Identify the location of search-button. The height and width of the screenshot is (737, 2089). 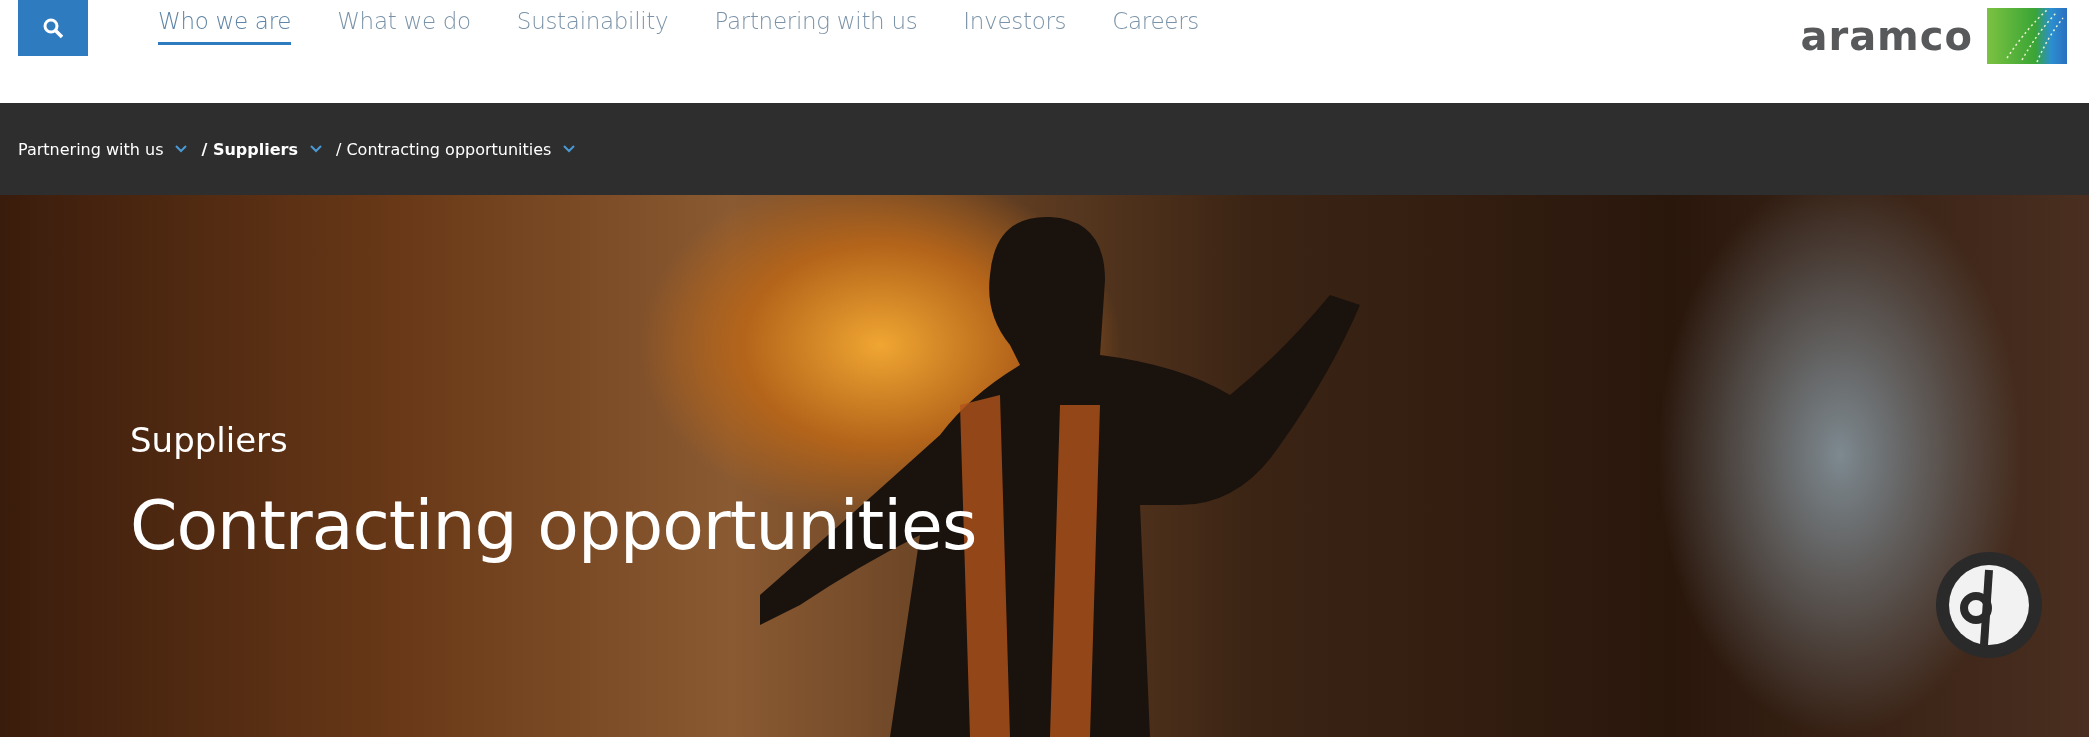
(53, 28).